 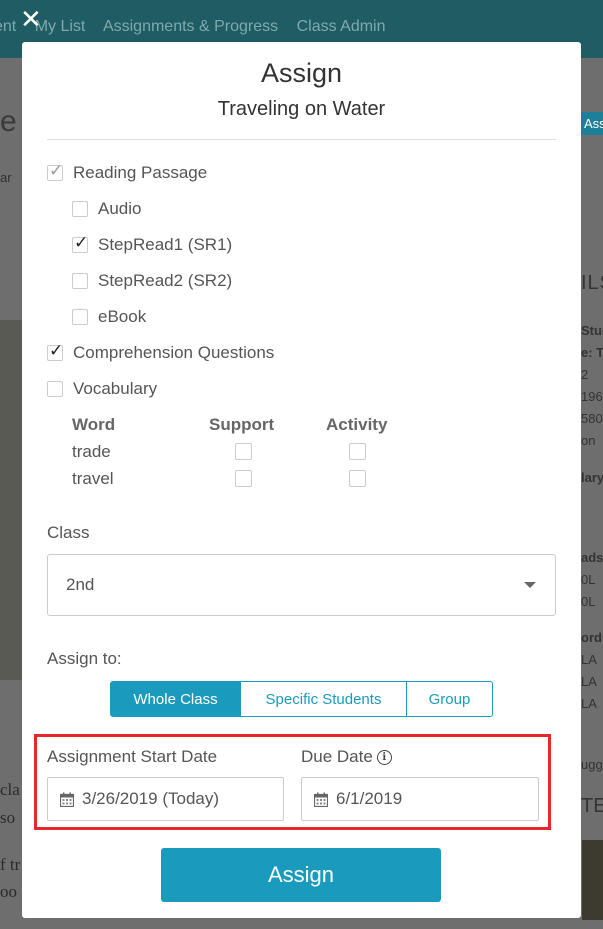 I want to click on bg-fragment: cla, so click(x=10, y=789).